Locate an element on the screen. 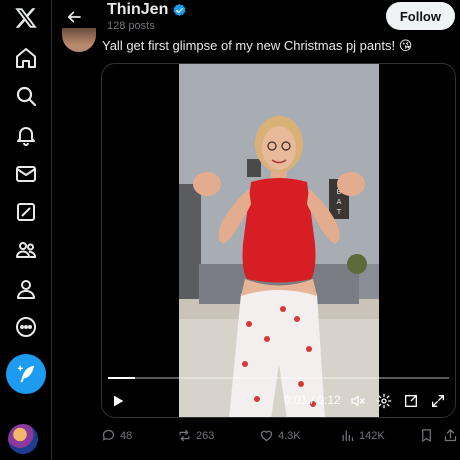 This screenshot has width=460, height=460. repost-icon is located at coordinates (184, 435).